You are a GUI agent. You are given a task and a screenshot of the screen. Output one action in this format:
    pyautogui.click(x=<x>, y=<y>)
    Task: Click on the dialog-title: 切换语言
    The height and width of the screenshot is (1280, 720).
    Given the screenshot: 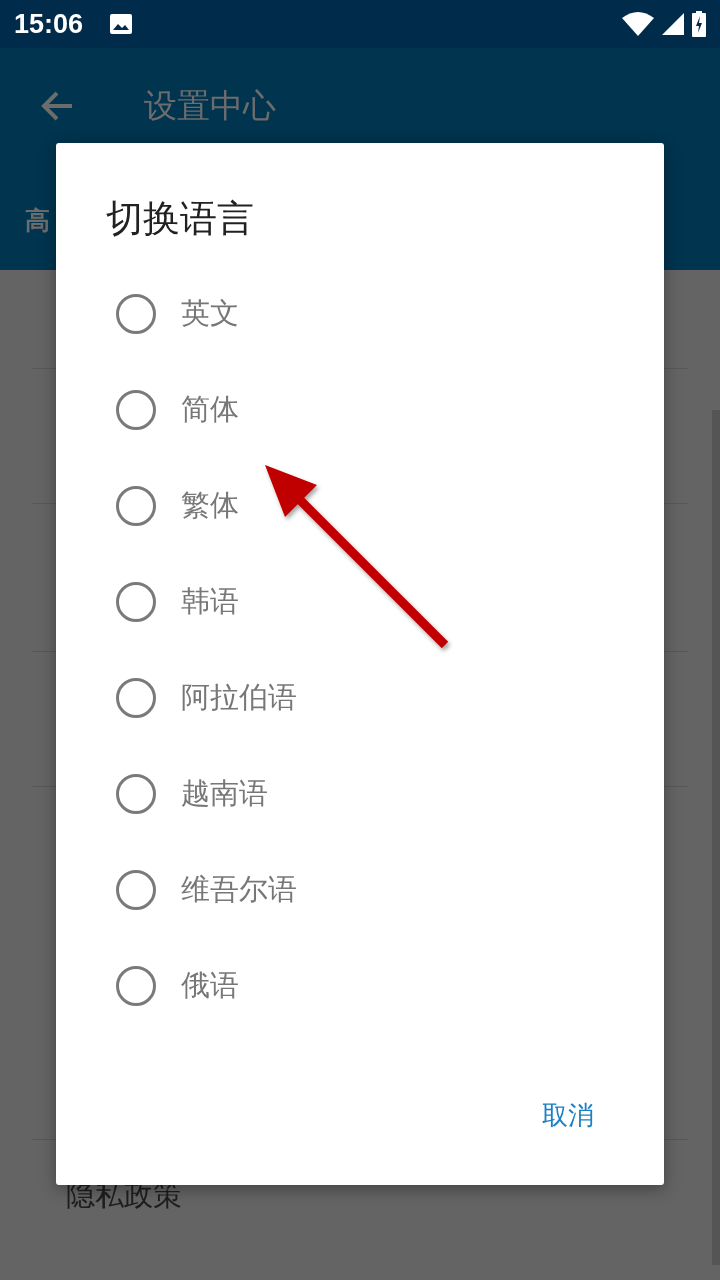 What is the action you would take?
    pyautogui.click(x=180, y=219)
    